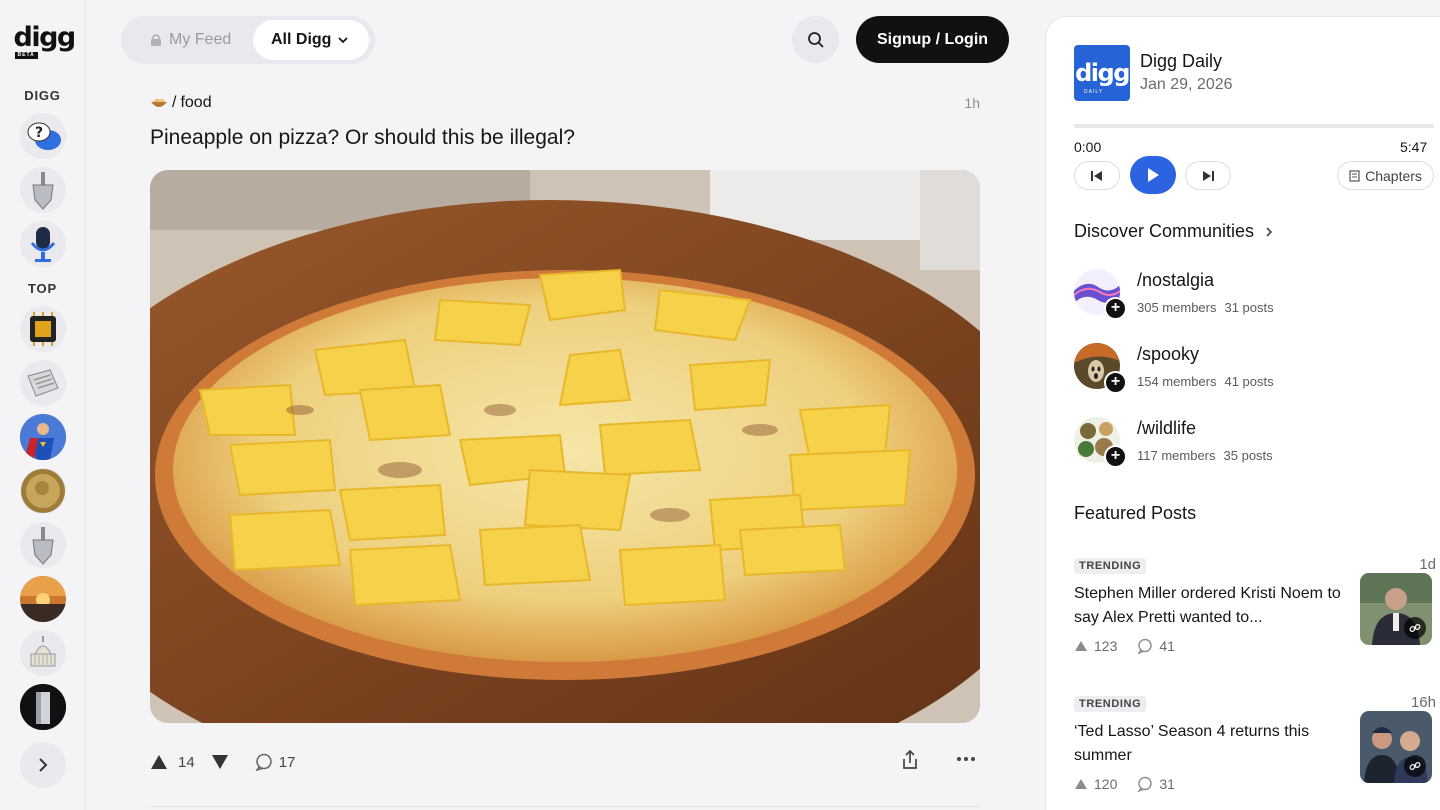 The width and height of the screenshot is (1440, 810). I want to click on skip-forward-icon, so click(1208, 175).